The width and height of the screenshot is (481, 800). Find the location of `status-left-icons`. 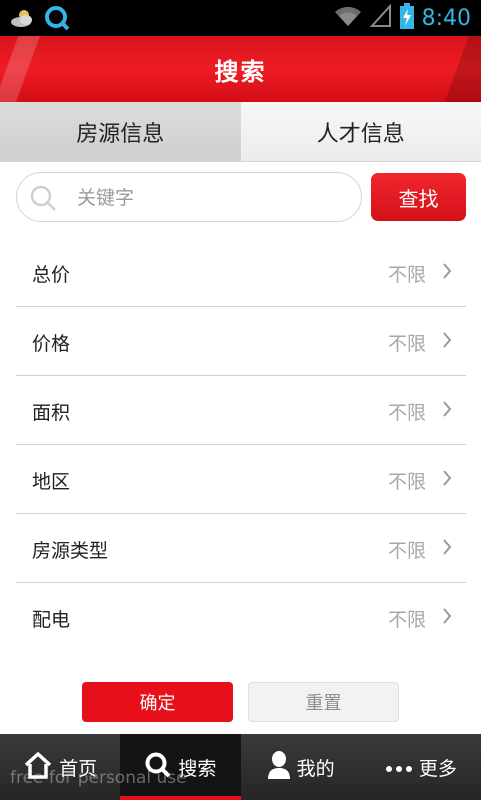

status-left-icons is located at coordinates (40, 20).